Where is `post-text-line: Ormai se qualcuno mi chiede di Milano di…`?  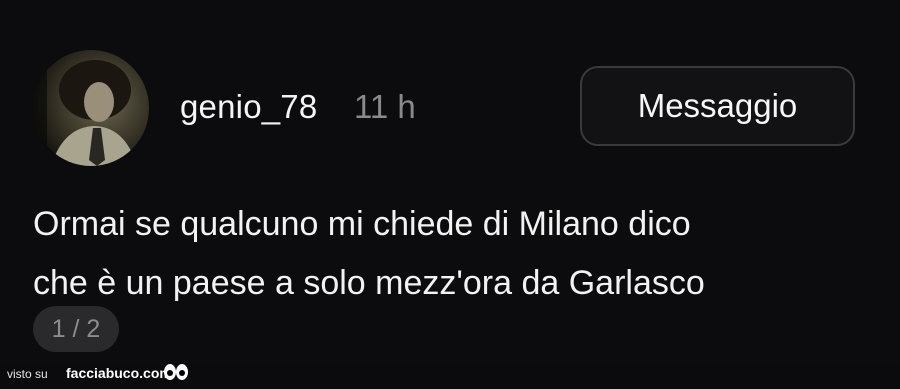 post-text-line: Ormai se qualcuno mi chiede di Milano di… is located at coordinates (362, 224).